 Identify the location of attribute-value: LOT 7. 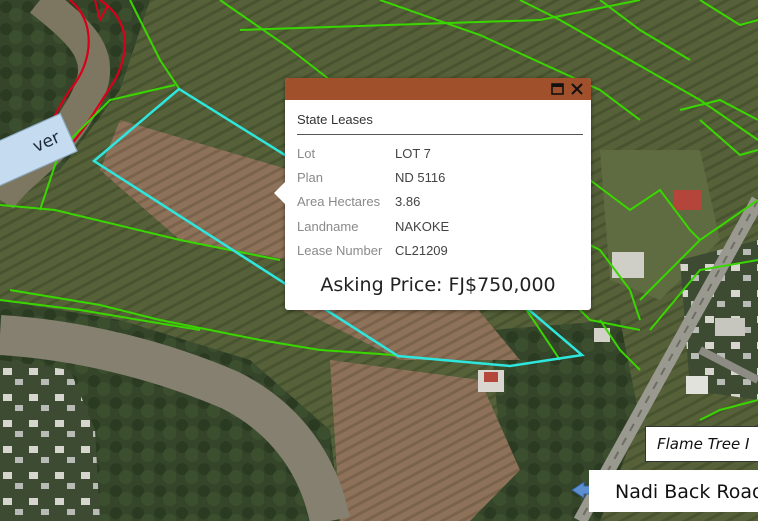
(413, 153).